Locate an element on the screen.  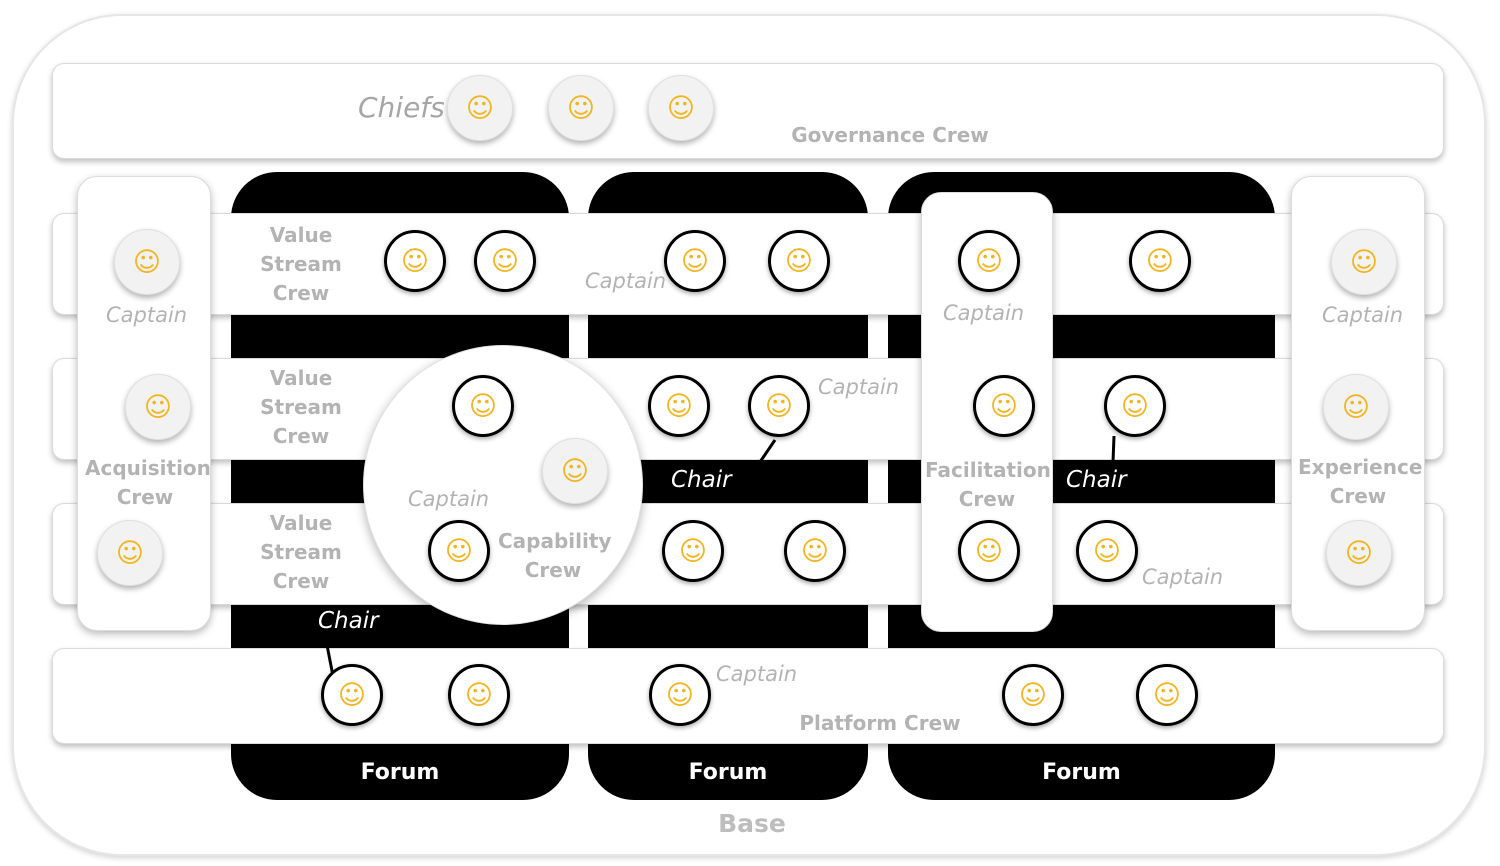
acquisition-member-1: ☺ is located at coordinates (147, 262).